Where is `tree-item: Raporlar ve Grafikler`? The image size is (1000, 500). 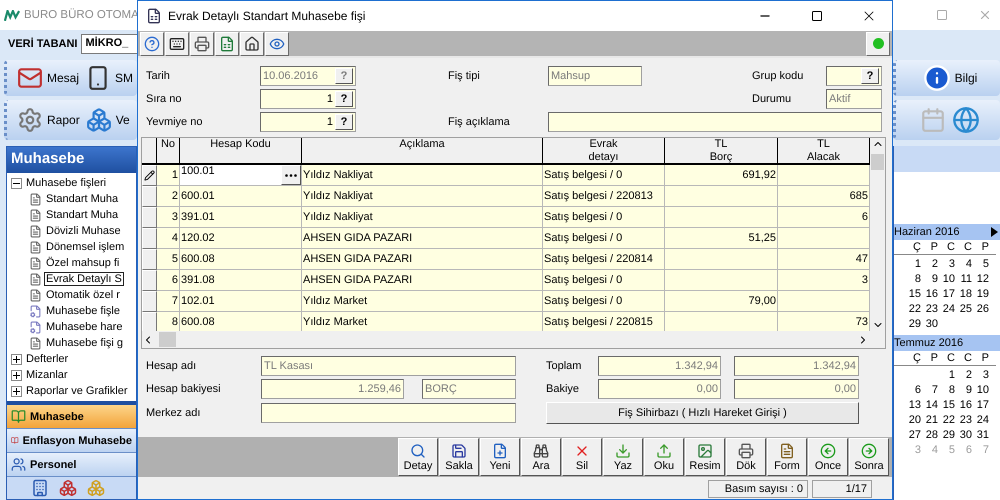
tree-item: Raporlar ve Grafikler is located at coordinates (77, 391).